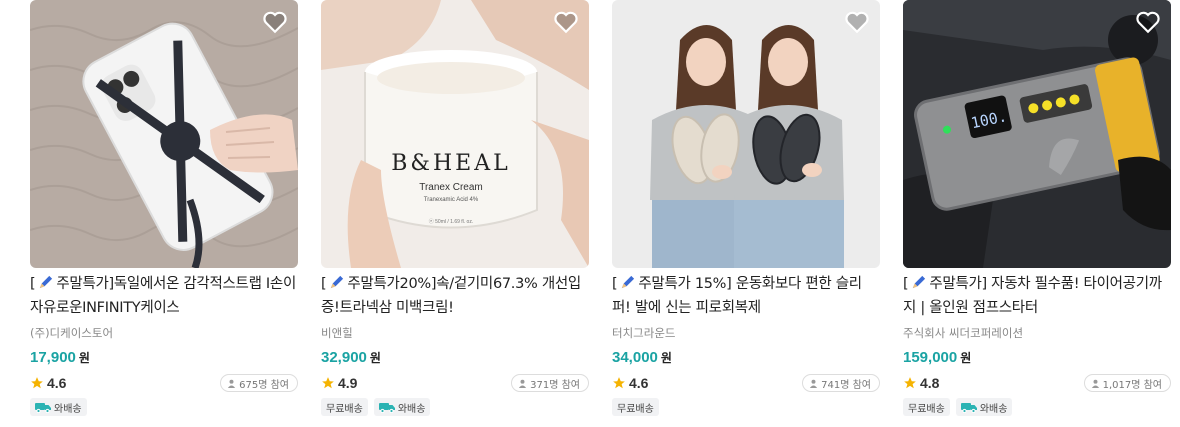  What do you see at coordinates (642, 357) in the screenshot?
I see `price: 34,000 원` at bounding box center [642, 357].